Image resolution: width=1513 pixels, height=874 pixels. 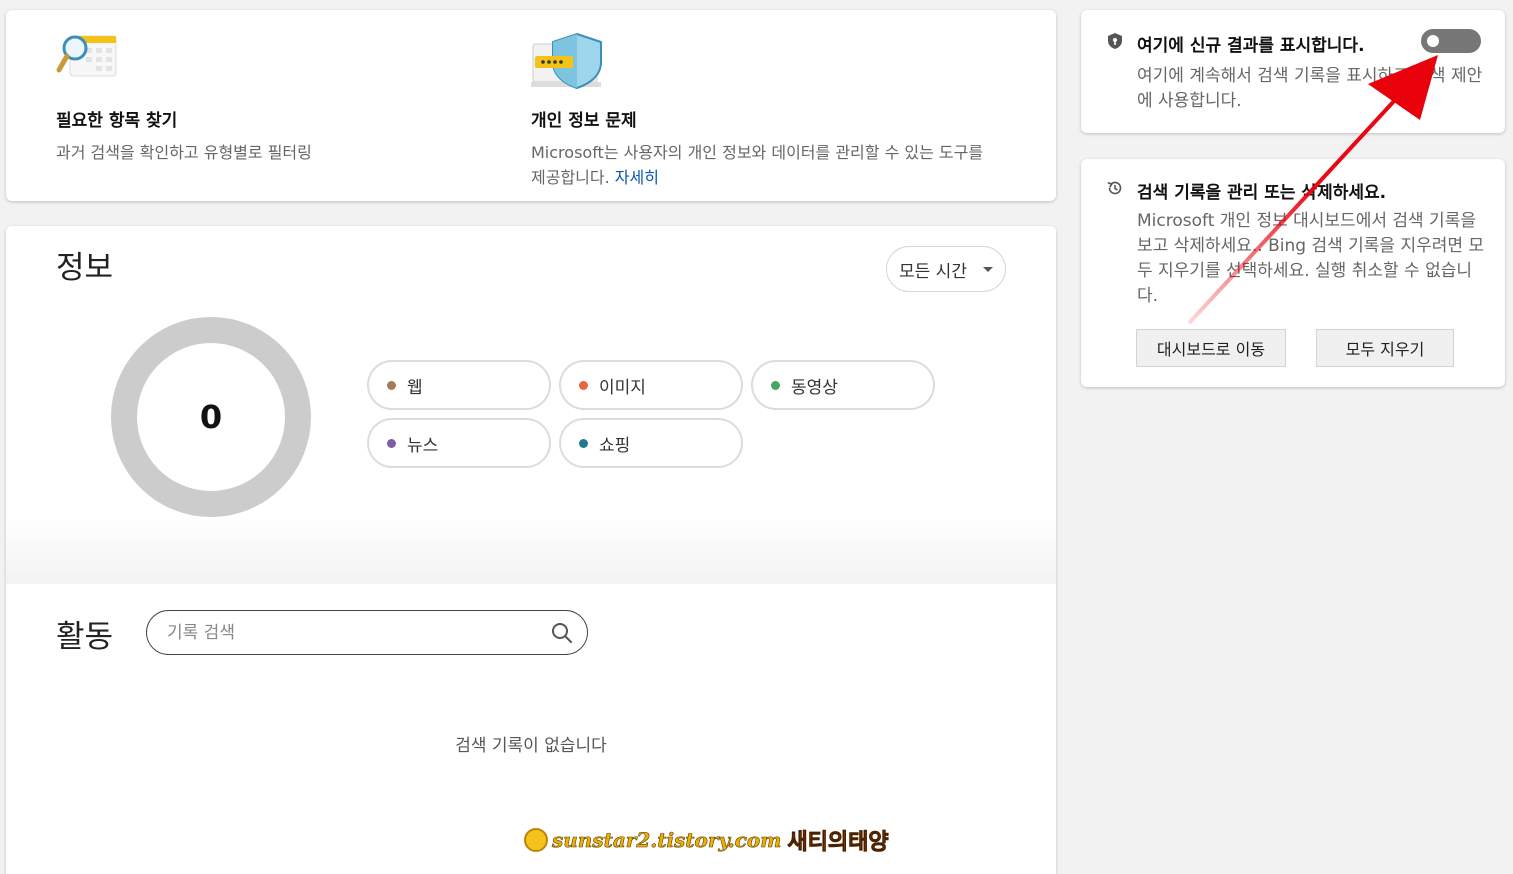 I want to click on go-to-dashboard-button: 대시보드로 이동, so click(x=1211, y=348).